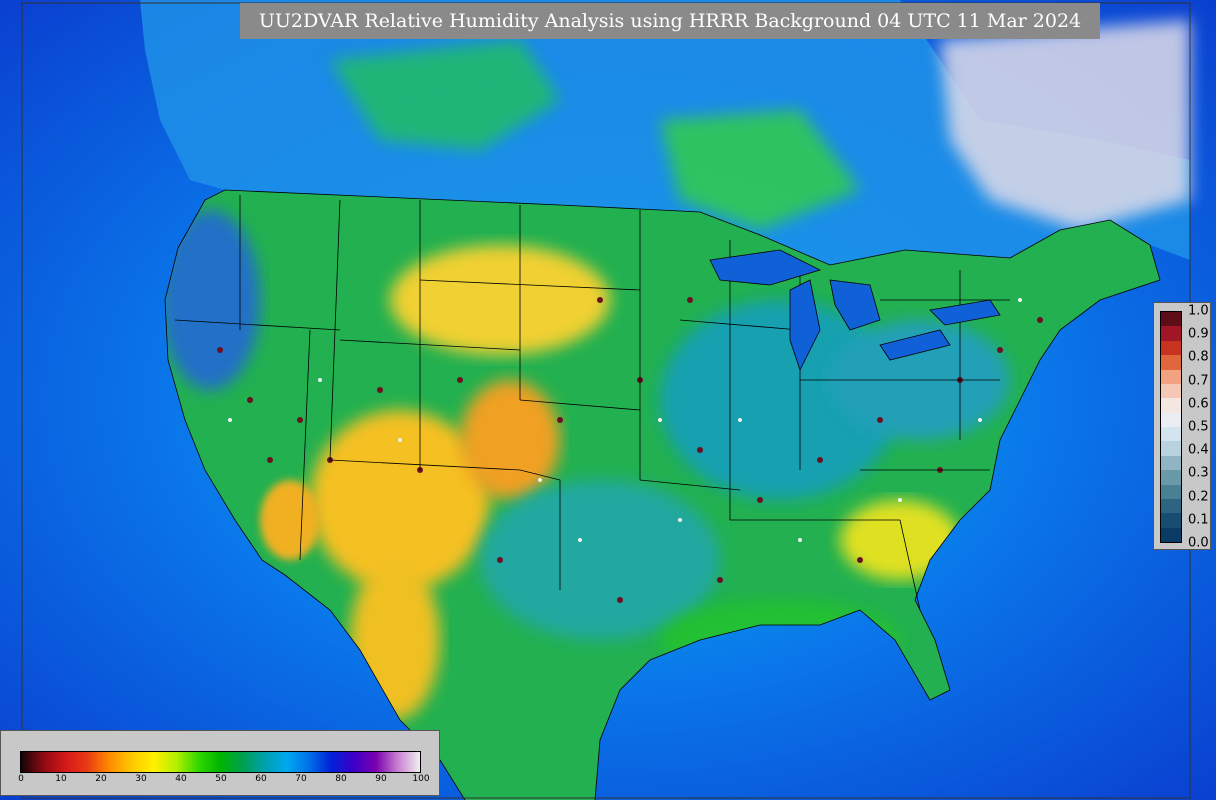 The image size is (1216, 800). What do you see at coordinates (1198, 311) in the screenshot?
I see `increment-tick-label: 1.0` at bounding box center [1198, 311].